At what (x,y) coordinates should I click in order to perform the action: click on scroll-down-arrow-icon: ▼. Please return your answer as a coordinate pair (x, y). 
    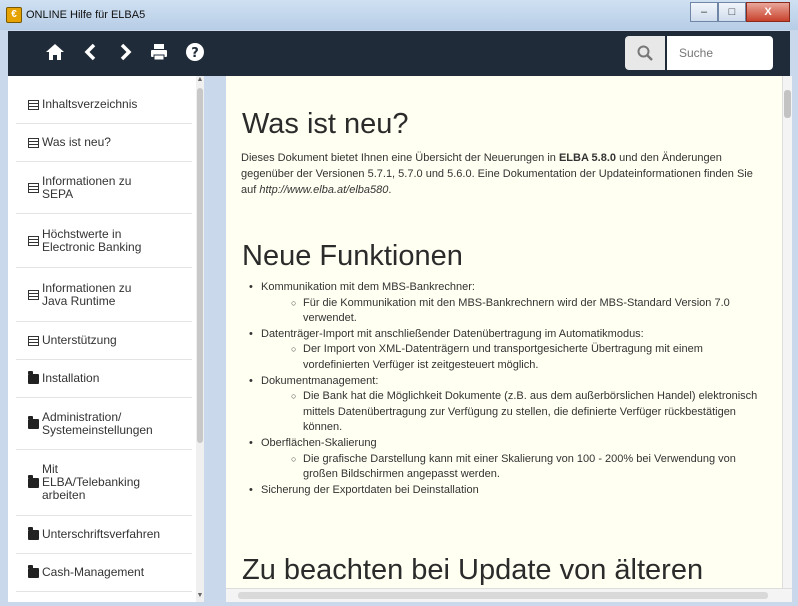
    Looking at the image, I should click on (200, 597).